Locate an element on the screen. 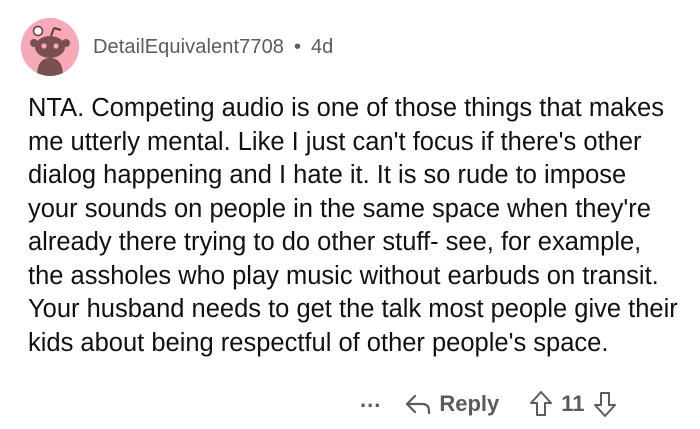 This screenshot has width=700, height=429. reply-label: Reply is located at coordinates (469, 403).